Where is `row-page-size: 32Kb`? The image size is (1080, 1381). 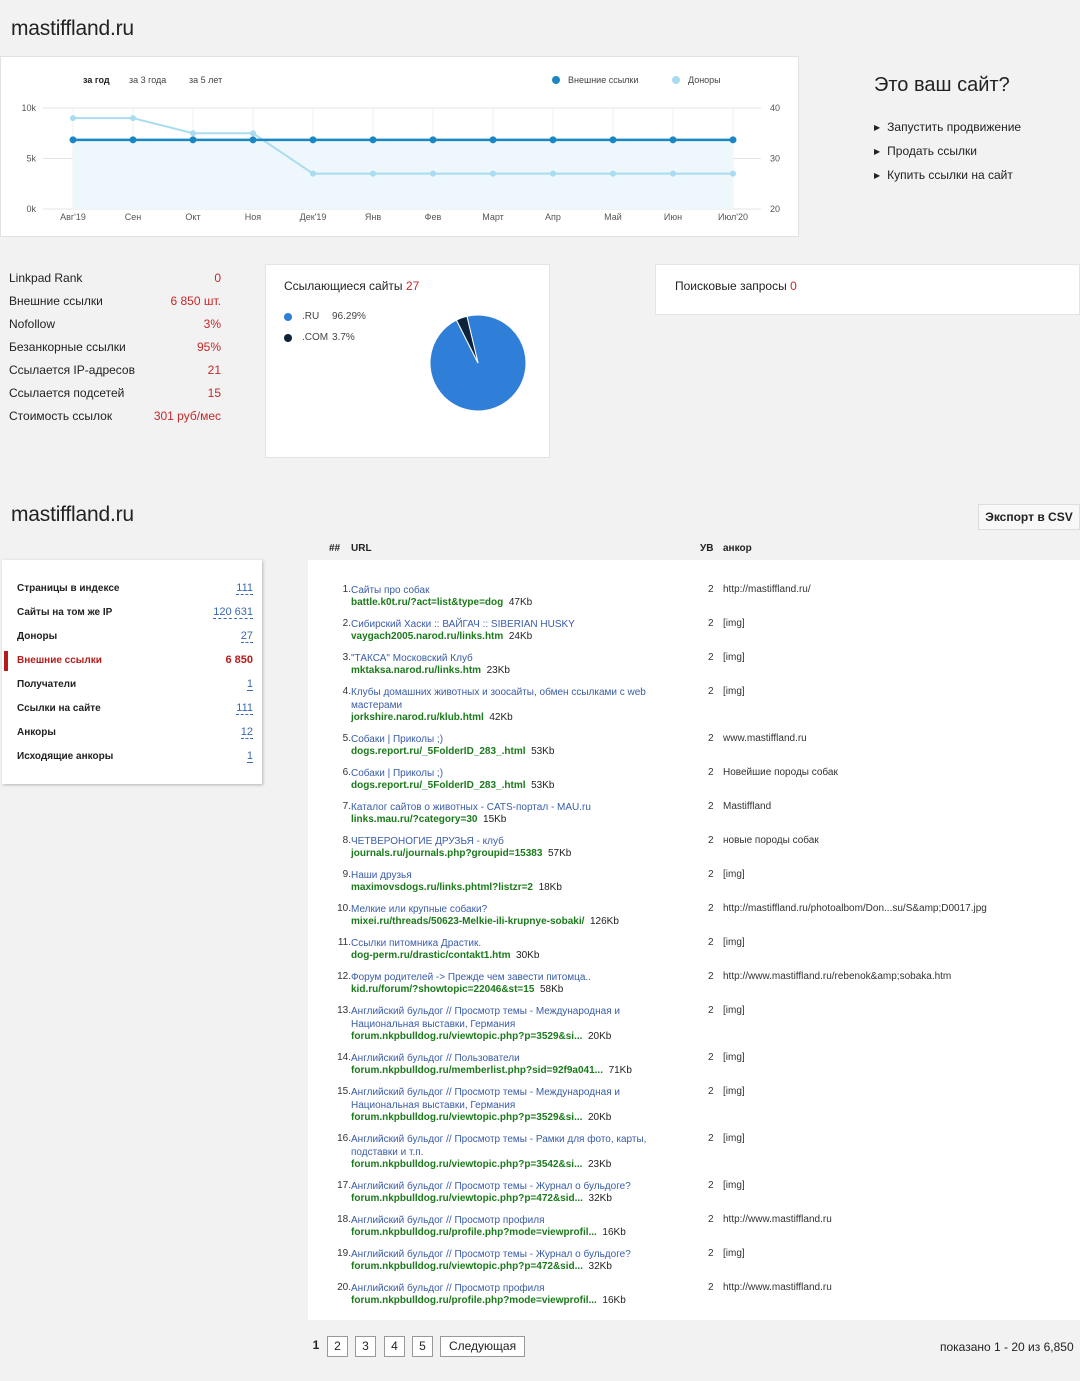
row-page-size: 32Kb is located at coordinates (600, 1266).